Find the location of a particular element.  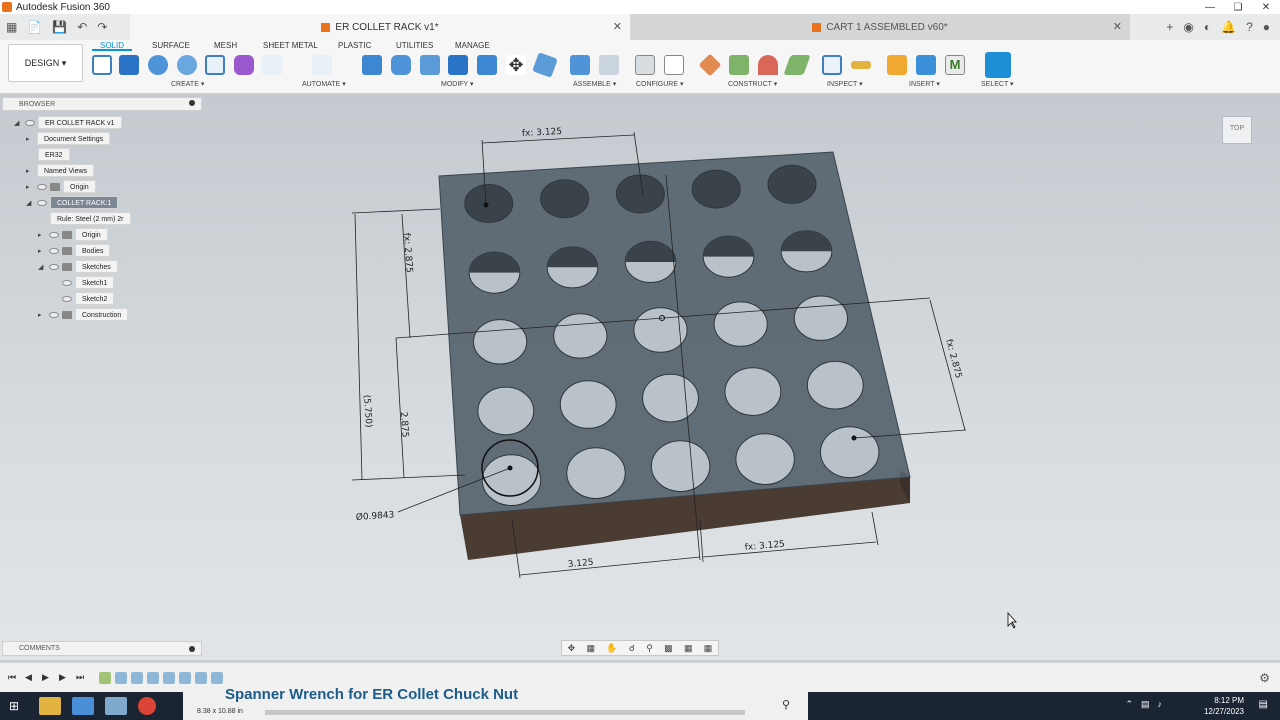

comments-panel: COMMENTS is located at coordinates (102, 648).